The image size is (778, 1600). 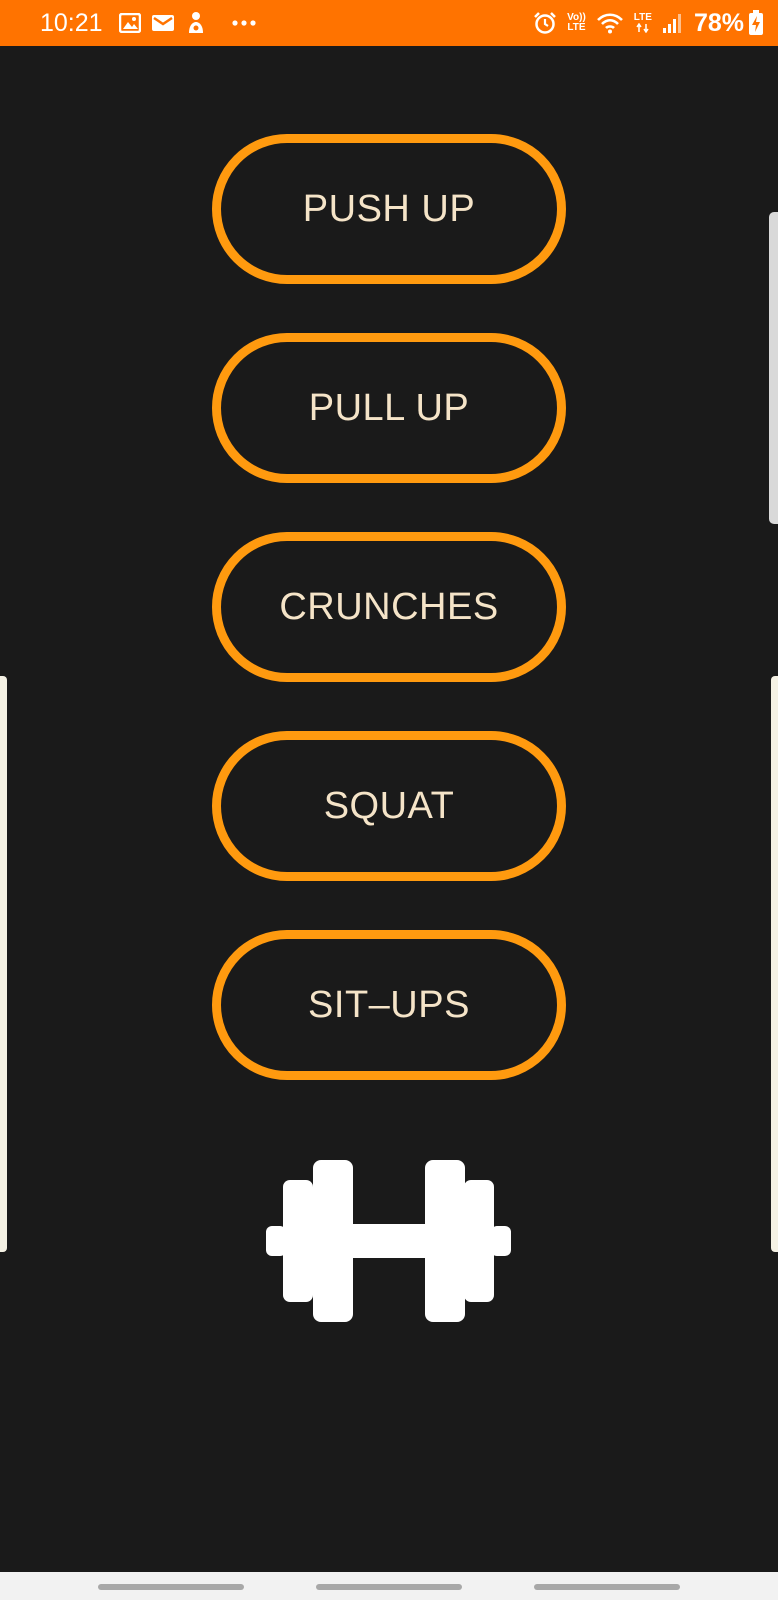 I want to click on volte-icon: Vo)) LTE, so click(x=576, y=23).